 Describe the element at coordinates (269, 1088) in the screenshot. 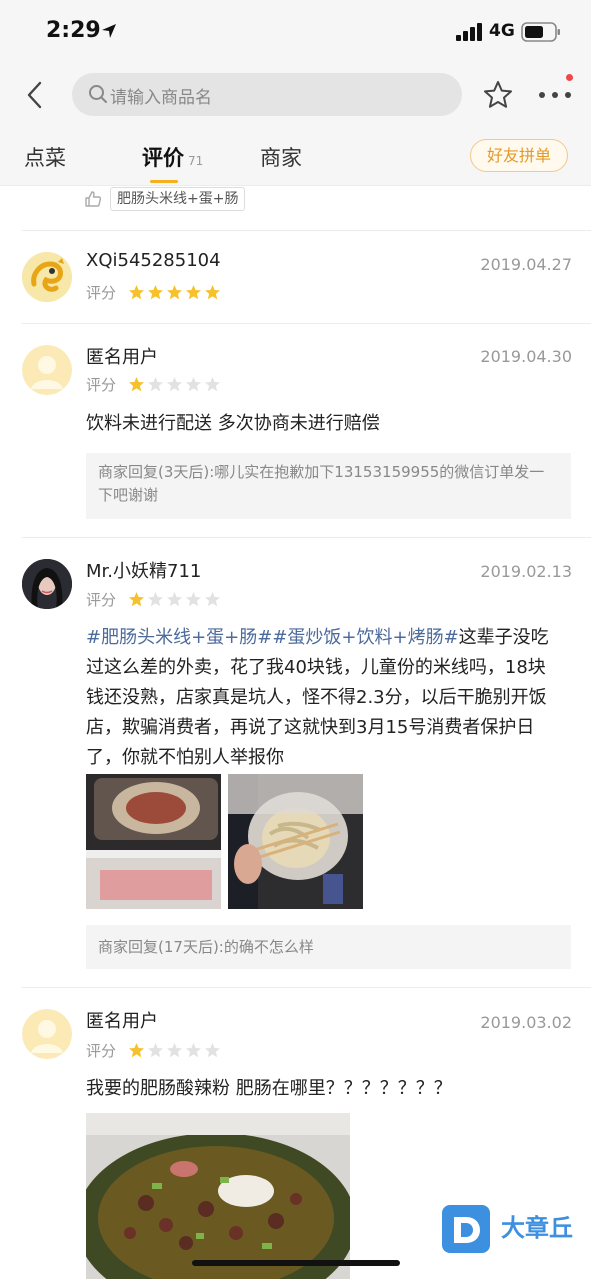

I see `review-text: 我要的肥肠酸辣粉 肥肠在哪里？？？？？？？` at that location.